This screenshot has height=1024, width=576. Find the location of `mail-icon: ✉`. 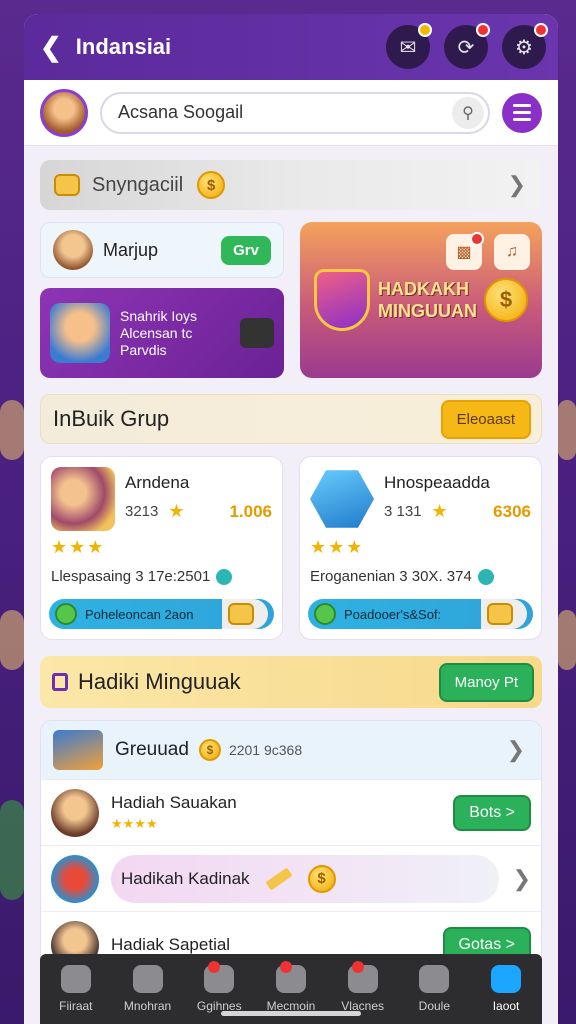

mail-icon: ✉ is located at coordinates (409, 46).